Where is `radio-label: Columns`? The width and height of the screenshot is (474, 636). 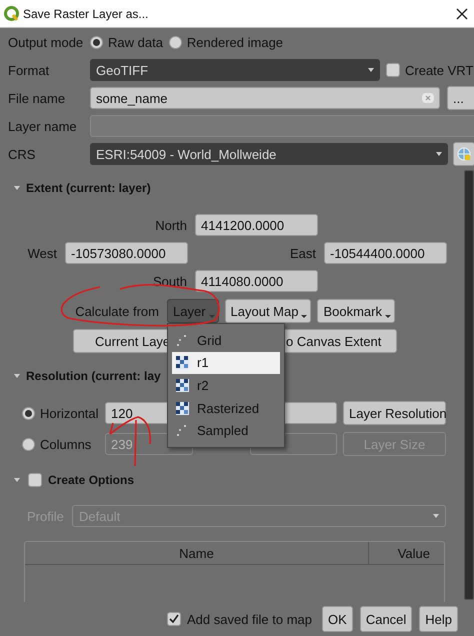 radio-label: Columns is located at coordinates (66, 444).